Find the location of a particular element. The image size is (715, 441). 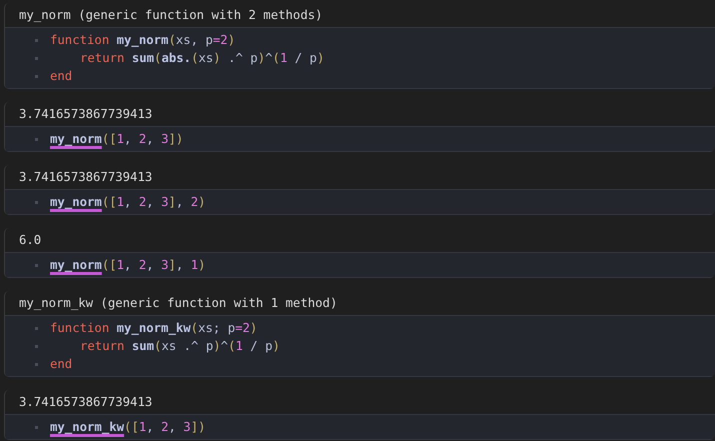

code-line: function my_norm(xs, p=2) is located at coordinates (143, 40).